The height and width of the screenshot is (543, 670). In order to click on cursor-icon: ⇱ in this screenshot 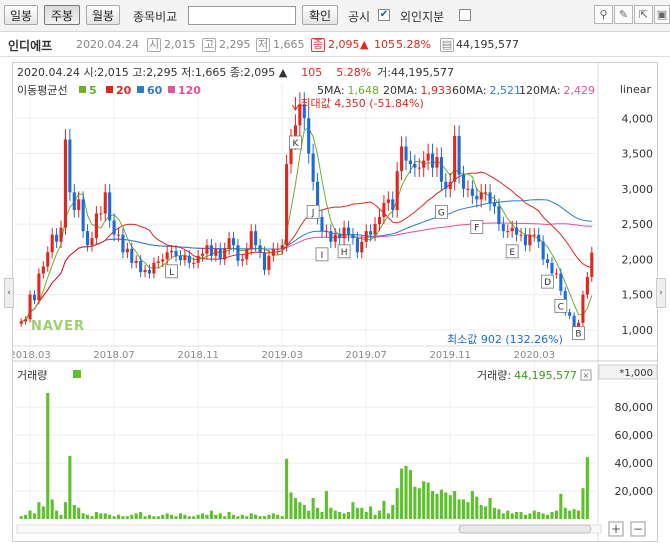, I will do `click(643, 14)`.